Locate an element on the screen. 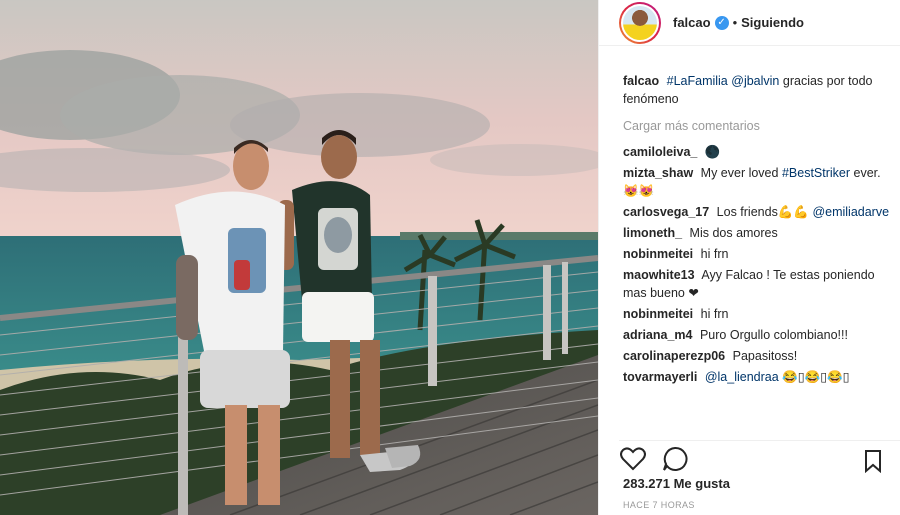 This screenshot has height=515, width=900. comment-text: Mis dos amores is located at coordinates (733, 233).